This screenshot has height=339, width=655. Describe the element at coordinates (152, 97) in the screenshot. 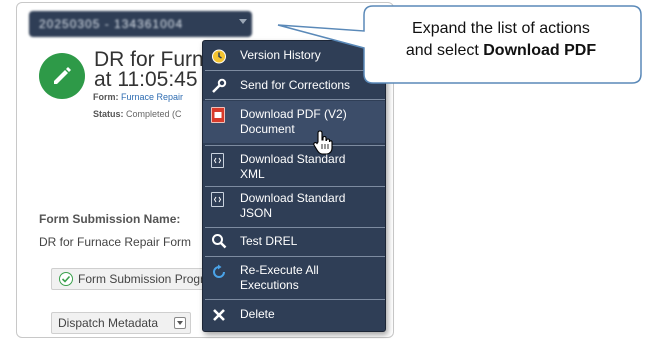

I see `form-link: Furnace Repair` at that location.